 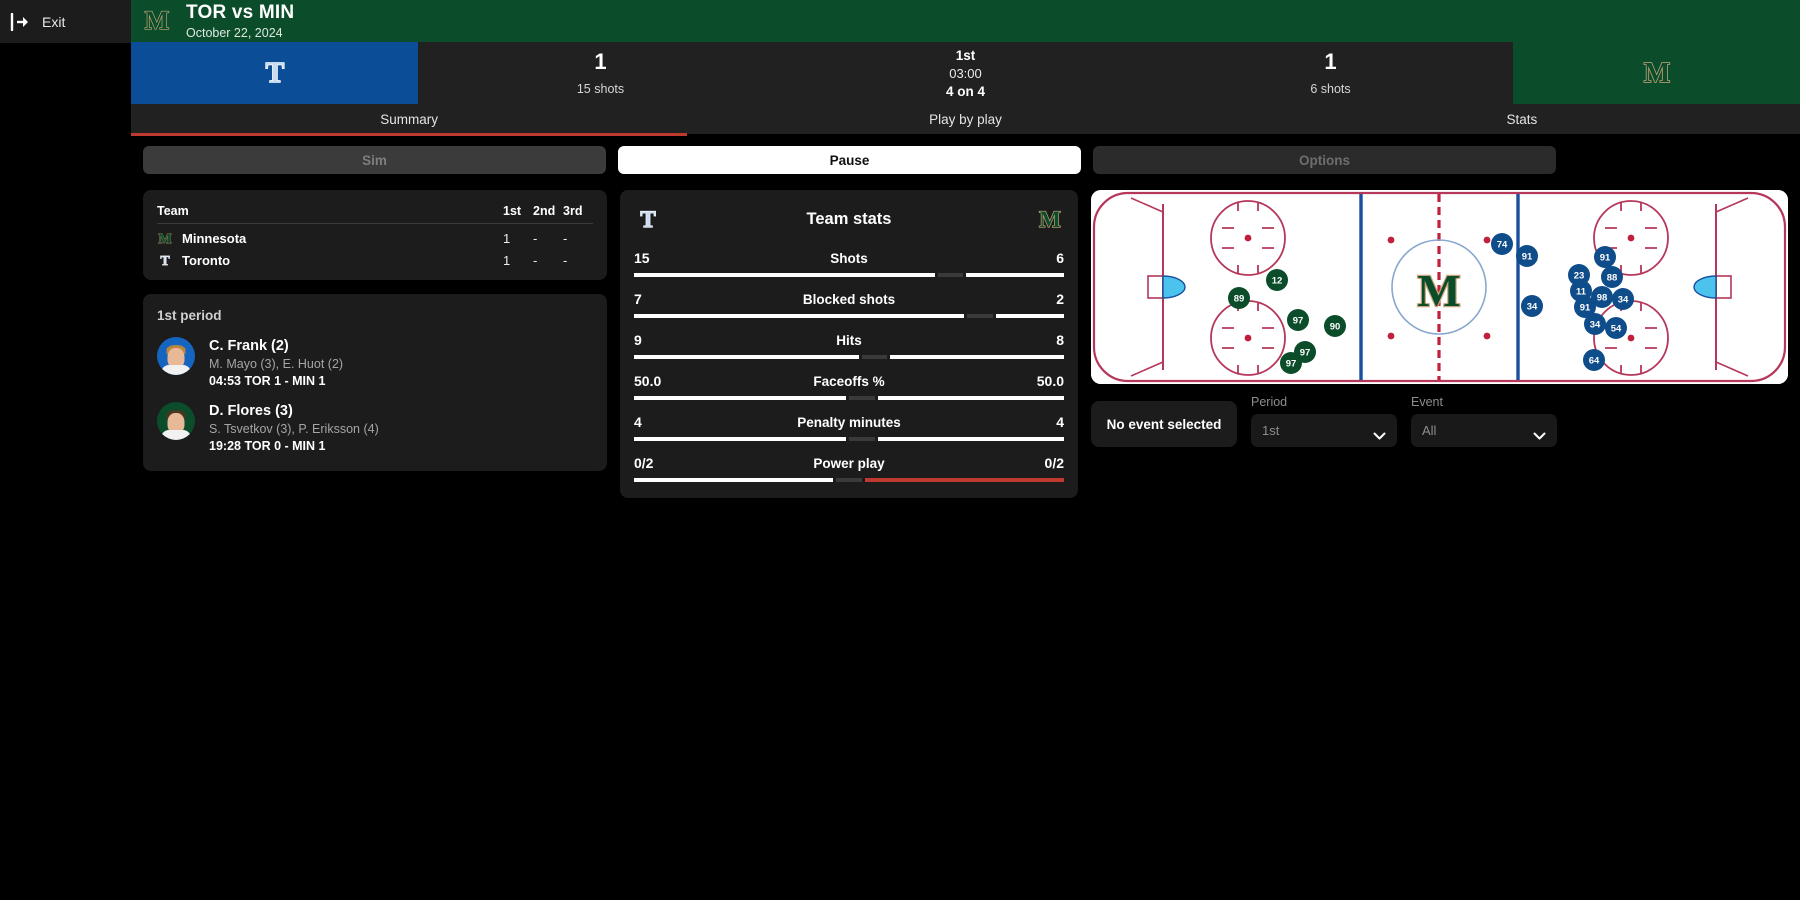 I want to click on svg-text: 54, so click(x=1616, y=329).